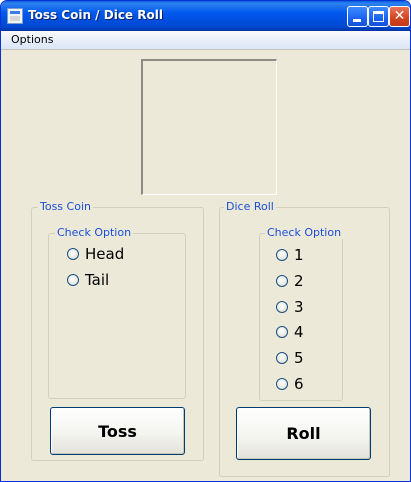 The height and width of the screenshot is (482, 411). I want to click on toss-button: Toss, so click(117, 431).